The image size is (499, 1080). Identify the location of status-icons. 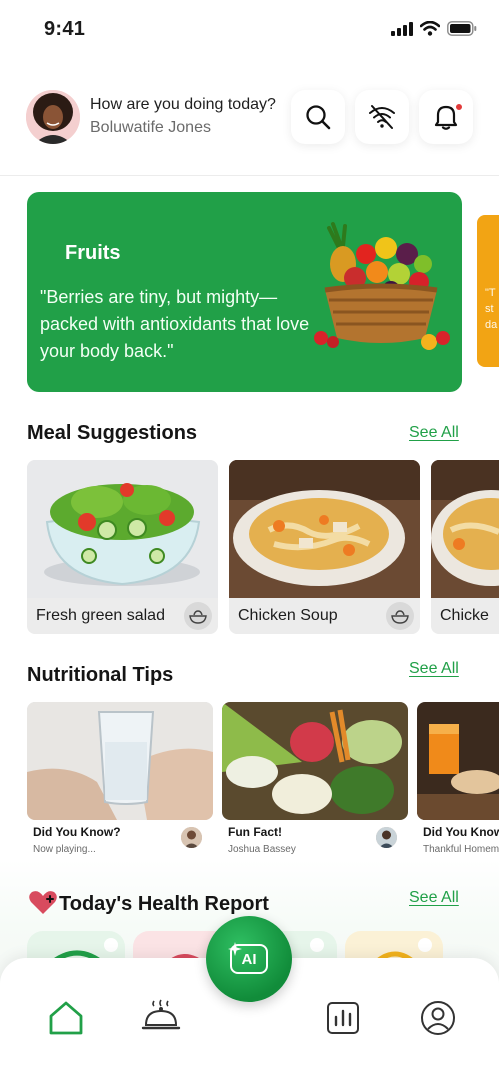
(434, 28).